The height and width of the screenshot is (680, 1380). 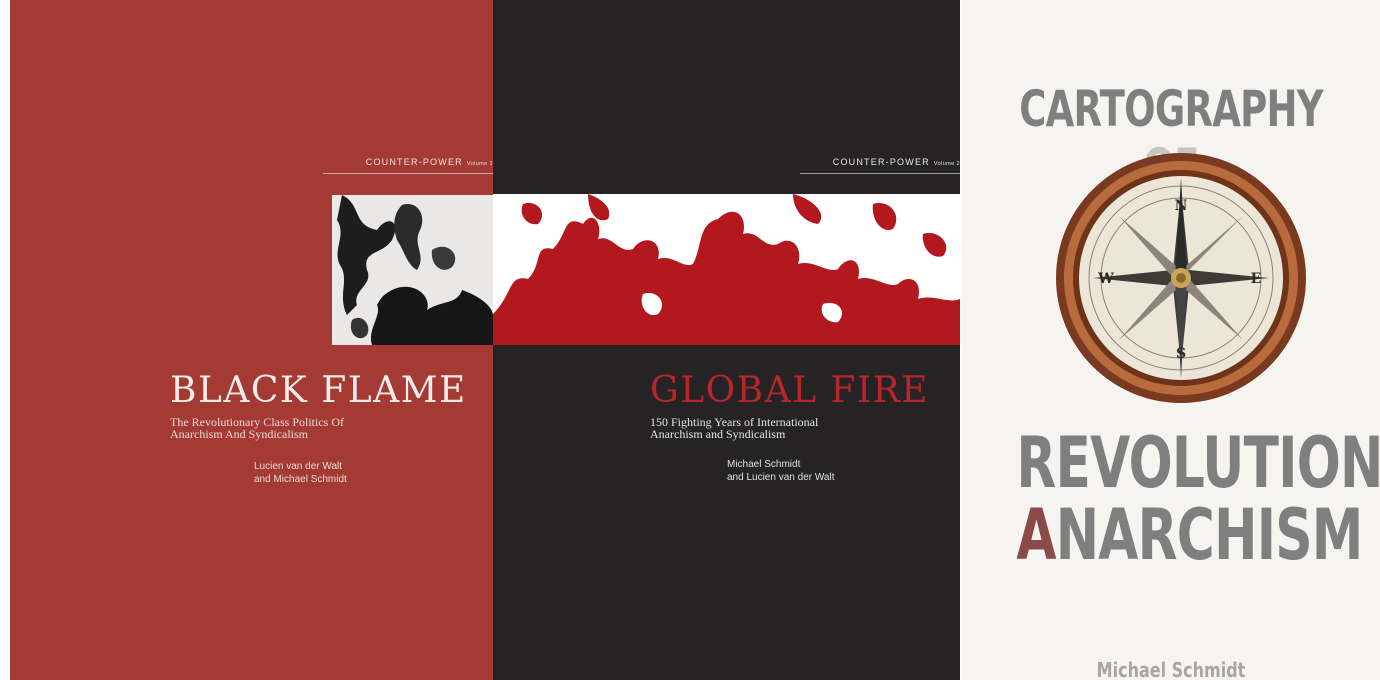 I want to click on subtitle-line: Anarchism And Syndicalism, so click(x=239, y=434).